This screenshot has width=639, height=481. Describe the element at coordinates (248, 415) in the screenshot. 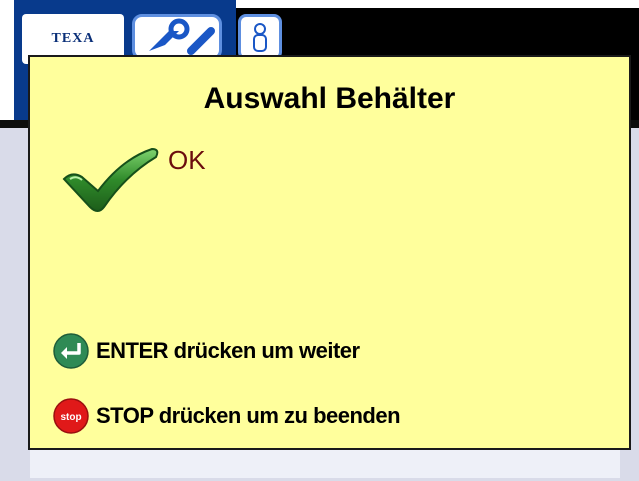

I see `stop-hint-text: STOP drücken um zu beenden` at that location.